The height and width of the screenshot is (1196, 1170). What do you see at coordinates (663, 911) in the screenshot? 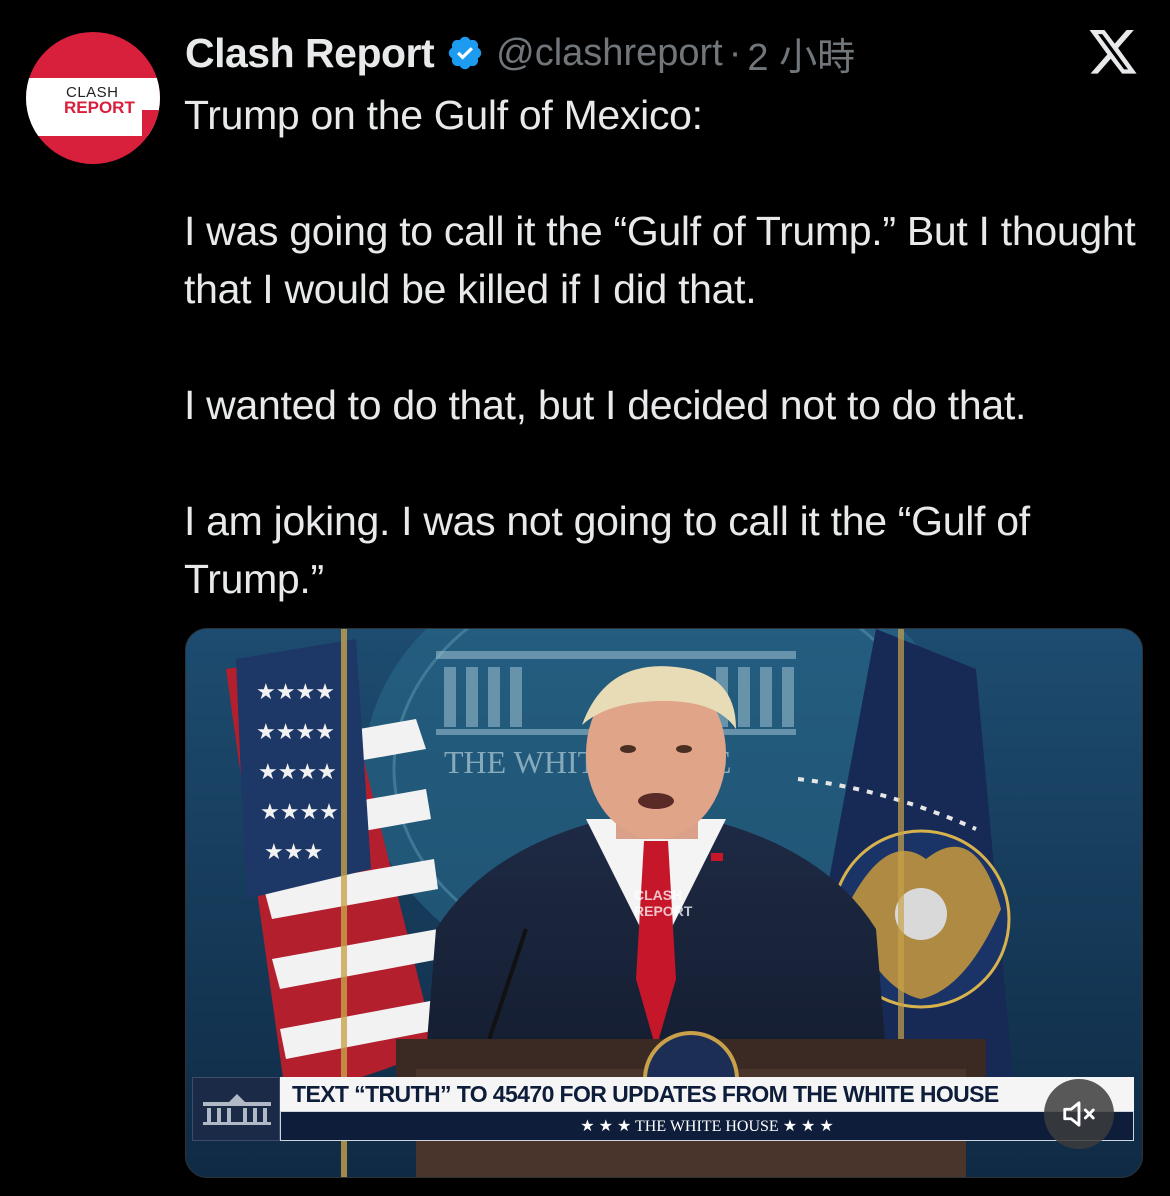
I see `watermark-line-report: REPORT` at bounding box center [663, 911].